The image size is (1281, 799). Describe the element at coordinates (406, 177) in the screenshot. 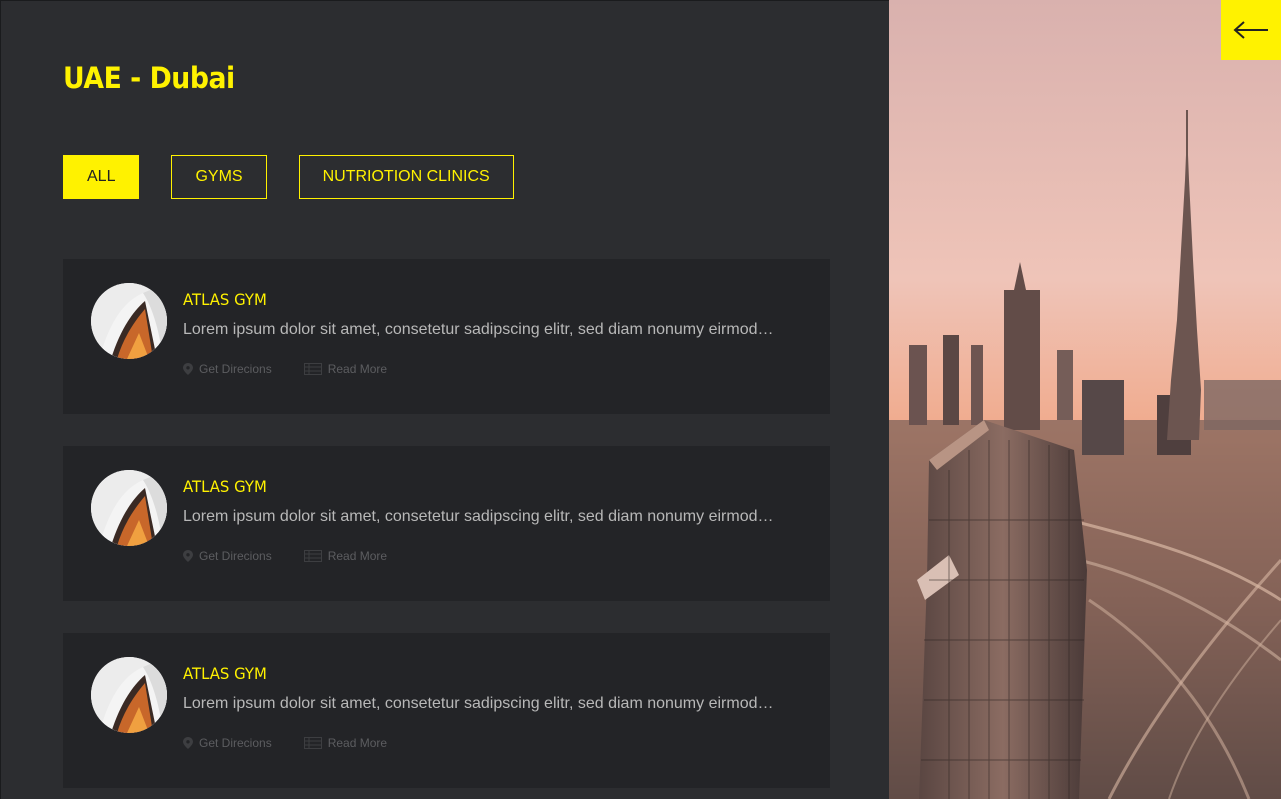

I see `filter-nutrition-clinics-button: NUTRIOTION CLINICS` at that location.